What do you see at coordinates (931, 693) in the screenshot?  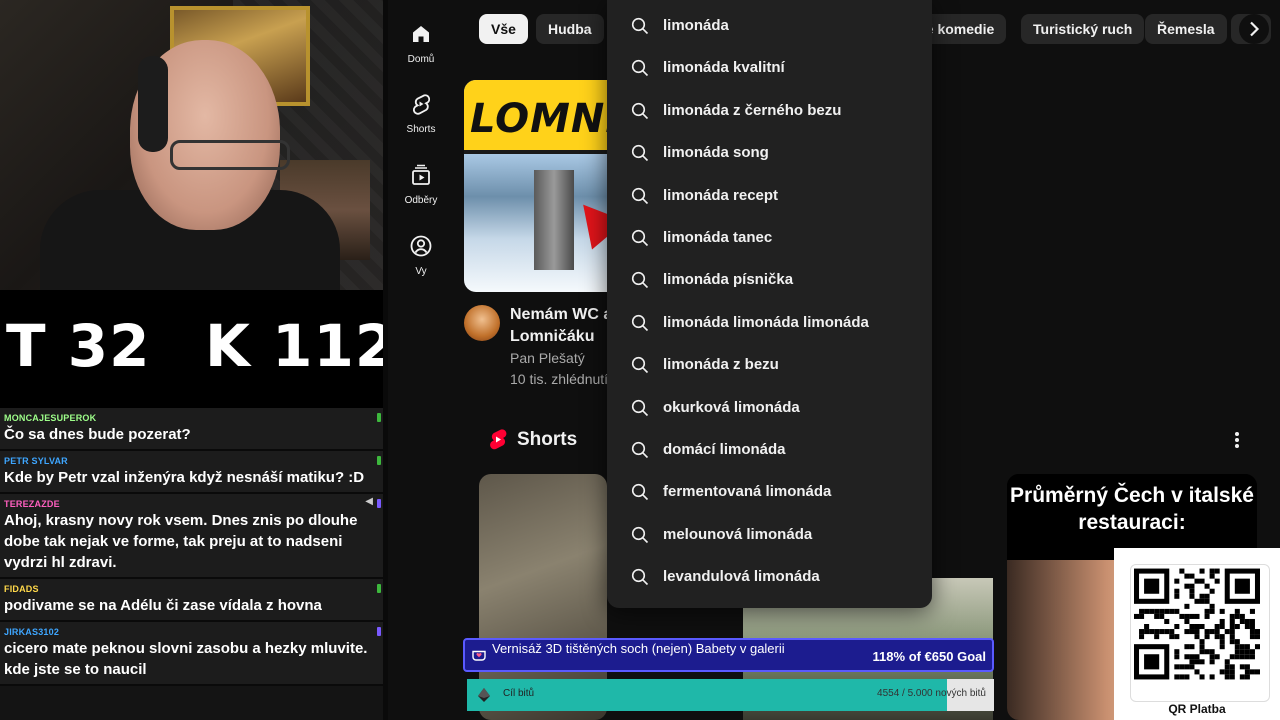 I see `bits-goal-count: 4554 / 5.000 nových bitů` at bounding box center [931, 693].